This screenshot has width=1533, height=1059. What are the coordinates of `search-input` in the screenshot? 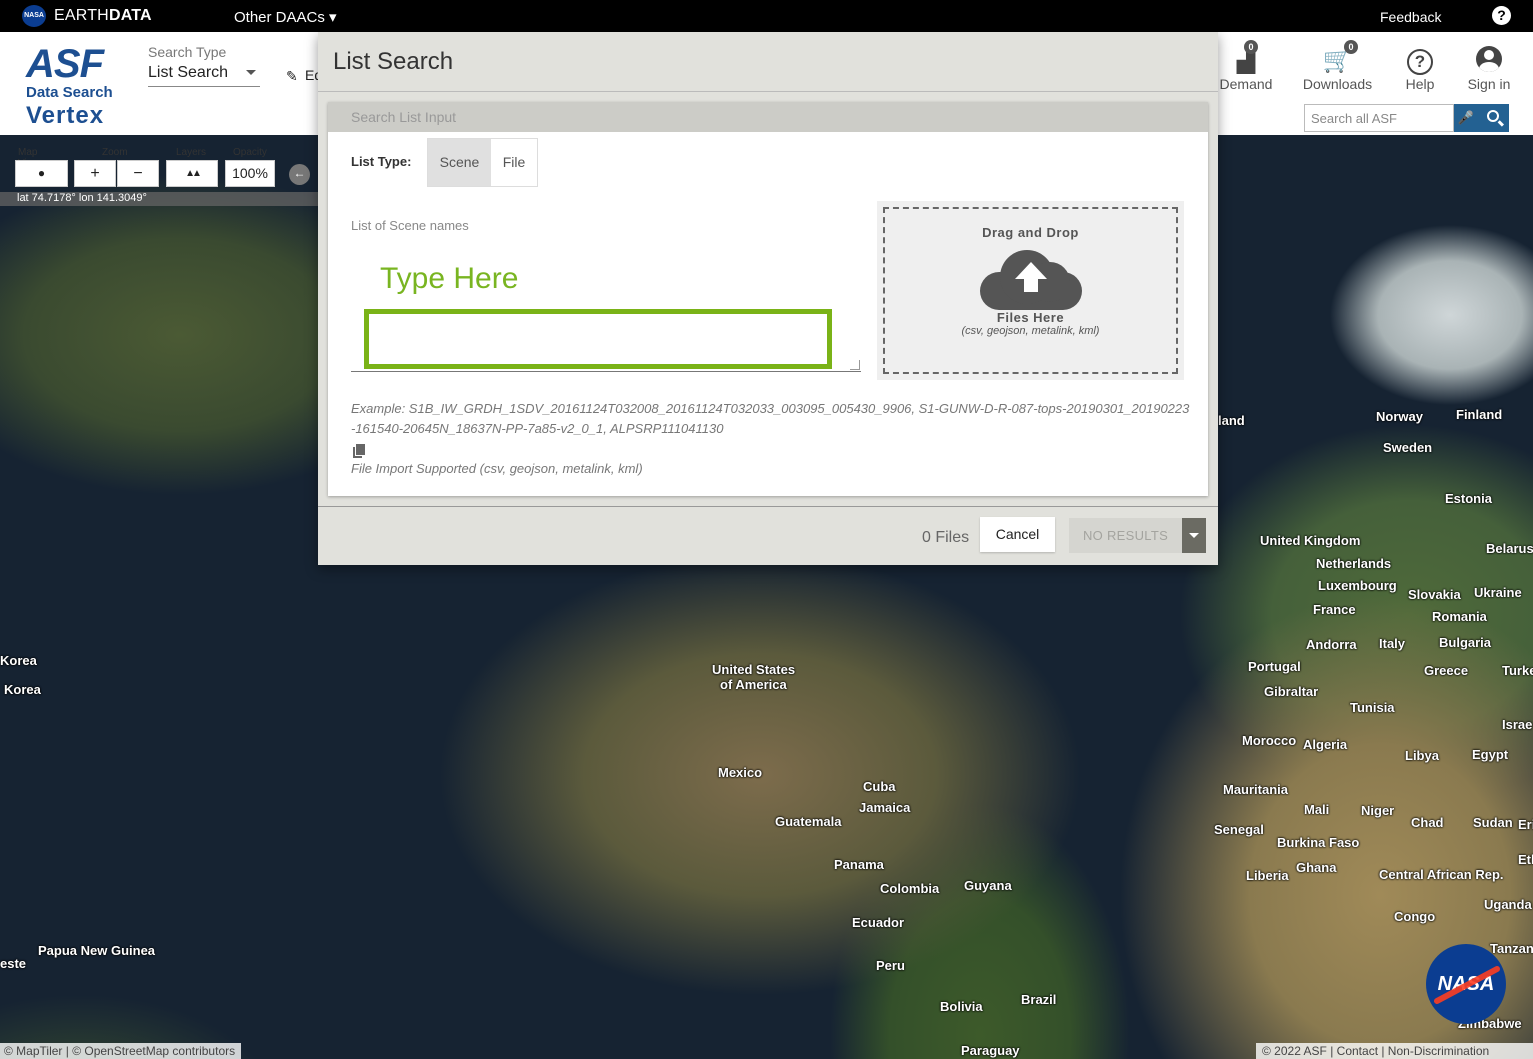 It's located at (1379, 118).